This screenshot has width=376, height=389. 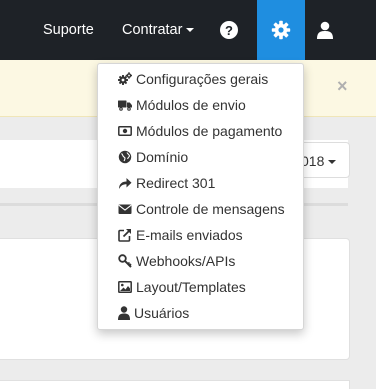 What do you see at coordinates (342, 86) in the screenshot?
I see `close-icon: ×` at bounding box center [342, 86].